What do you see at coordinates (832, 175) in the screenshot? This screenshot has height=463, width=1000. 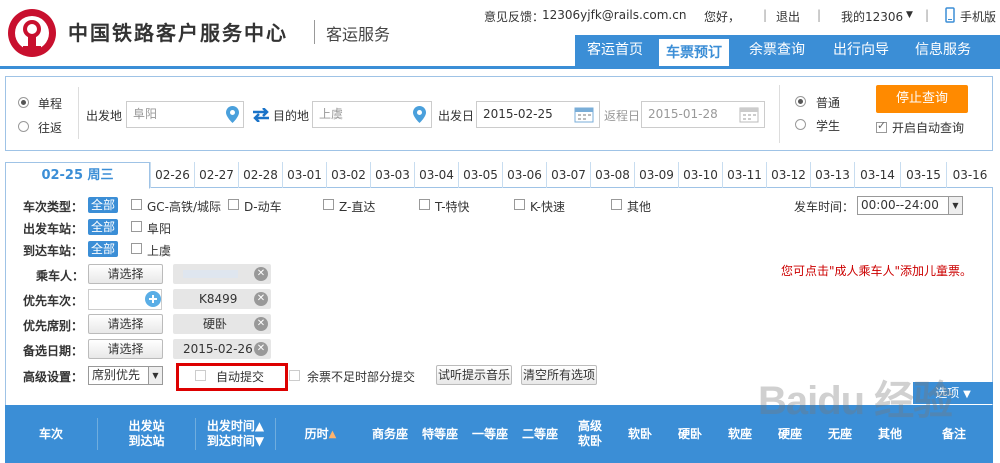 I see `date-tab: 03-13` at bounding box center [832, 175].